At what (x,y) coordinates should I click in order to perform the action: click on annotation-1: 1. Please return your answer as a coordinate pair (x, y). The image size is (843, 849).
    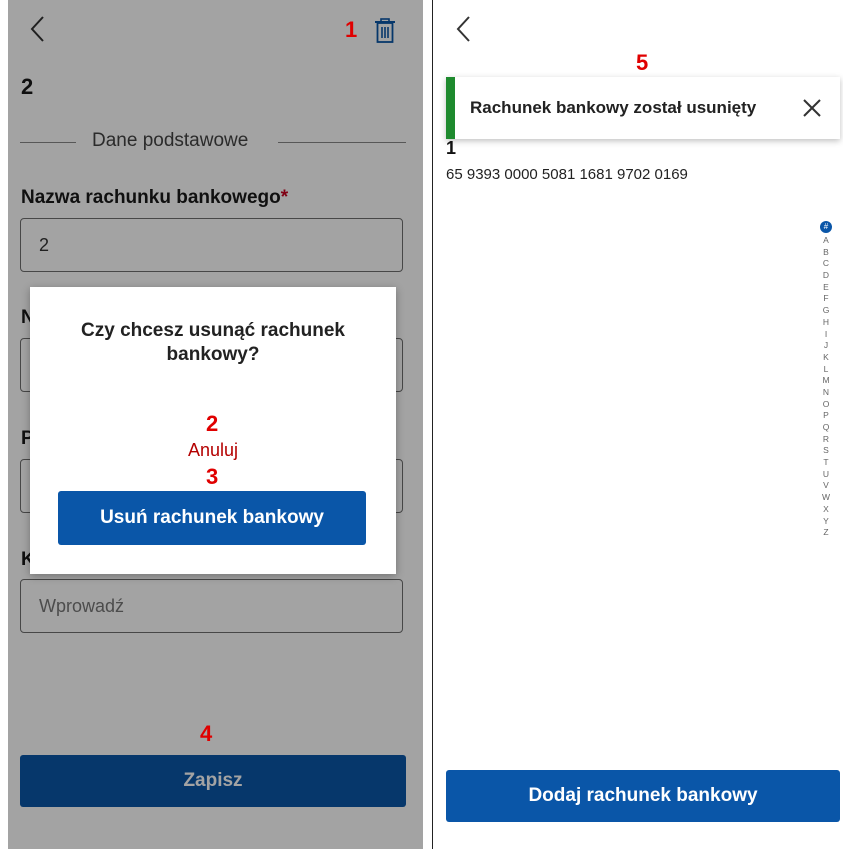
    Looking at the image, I should click on (351, 29).